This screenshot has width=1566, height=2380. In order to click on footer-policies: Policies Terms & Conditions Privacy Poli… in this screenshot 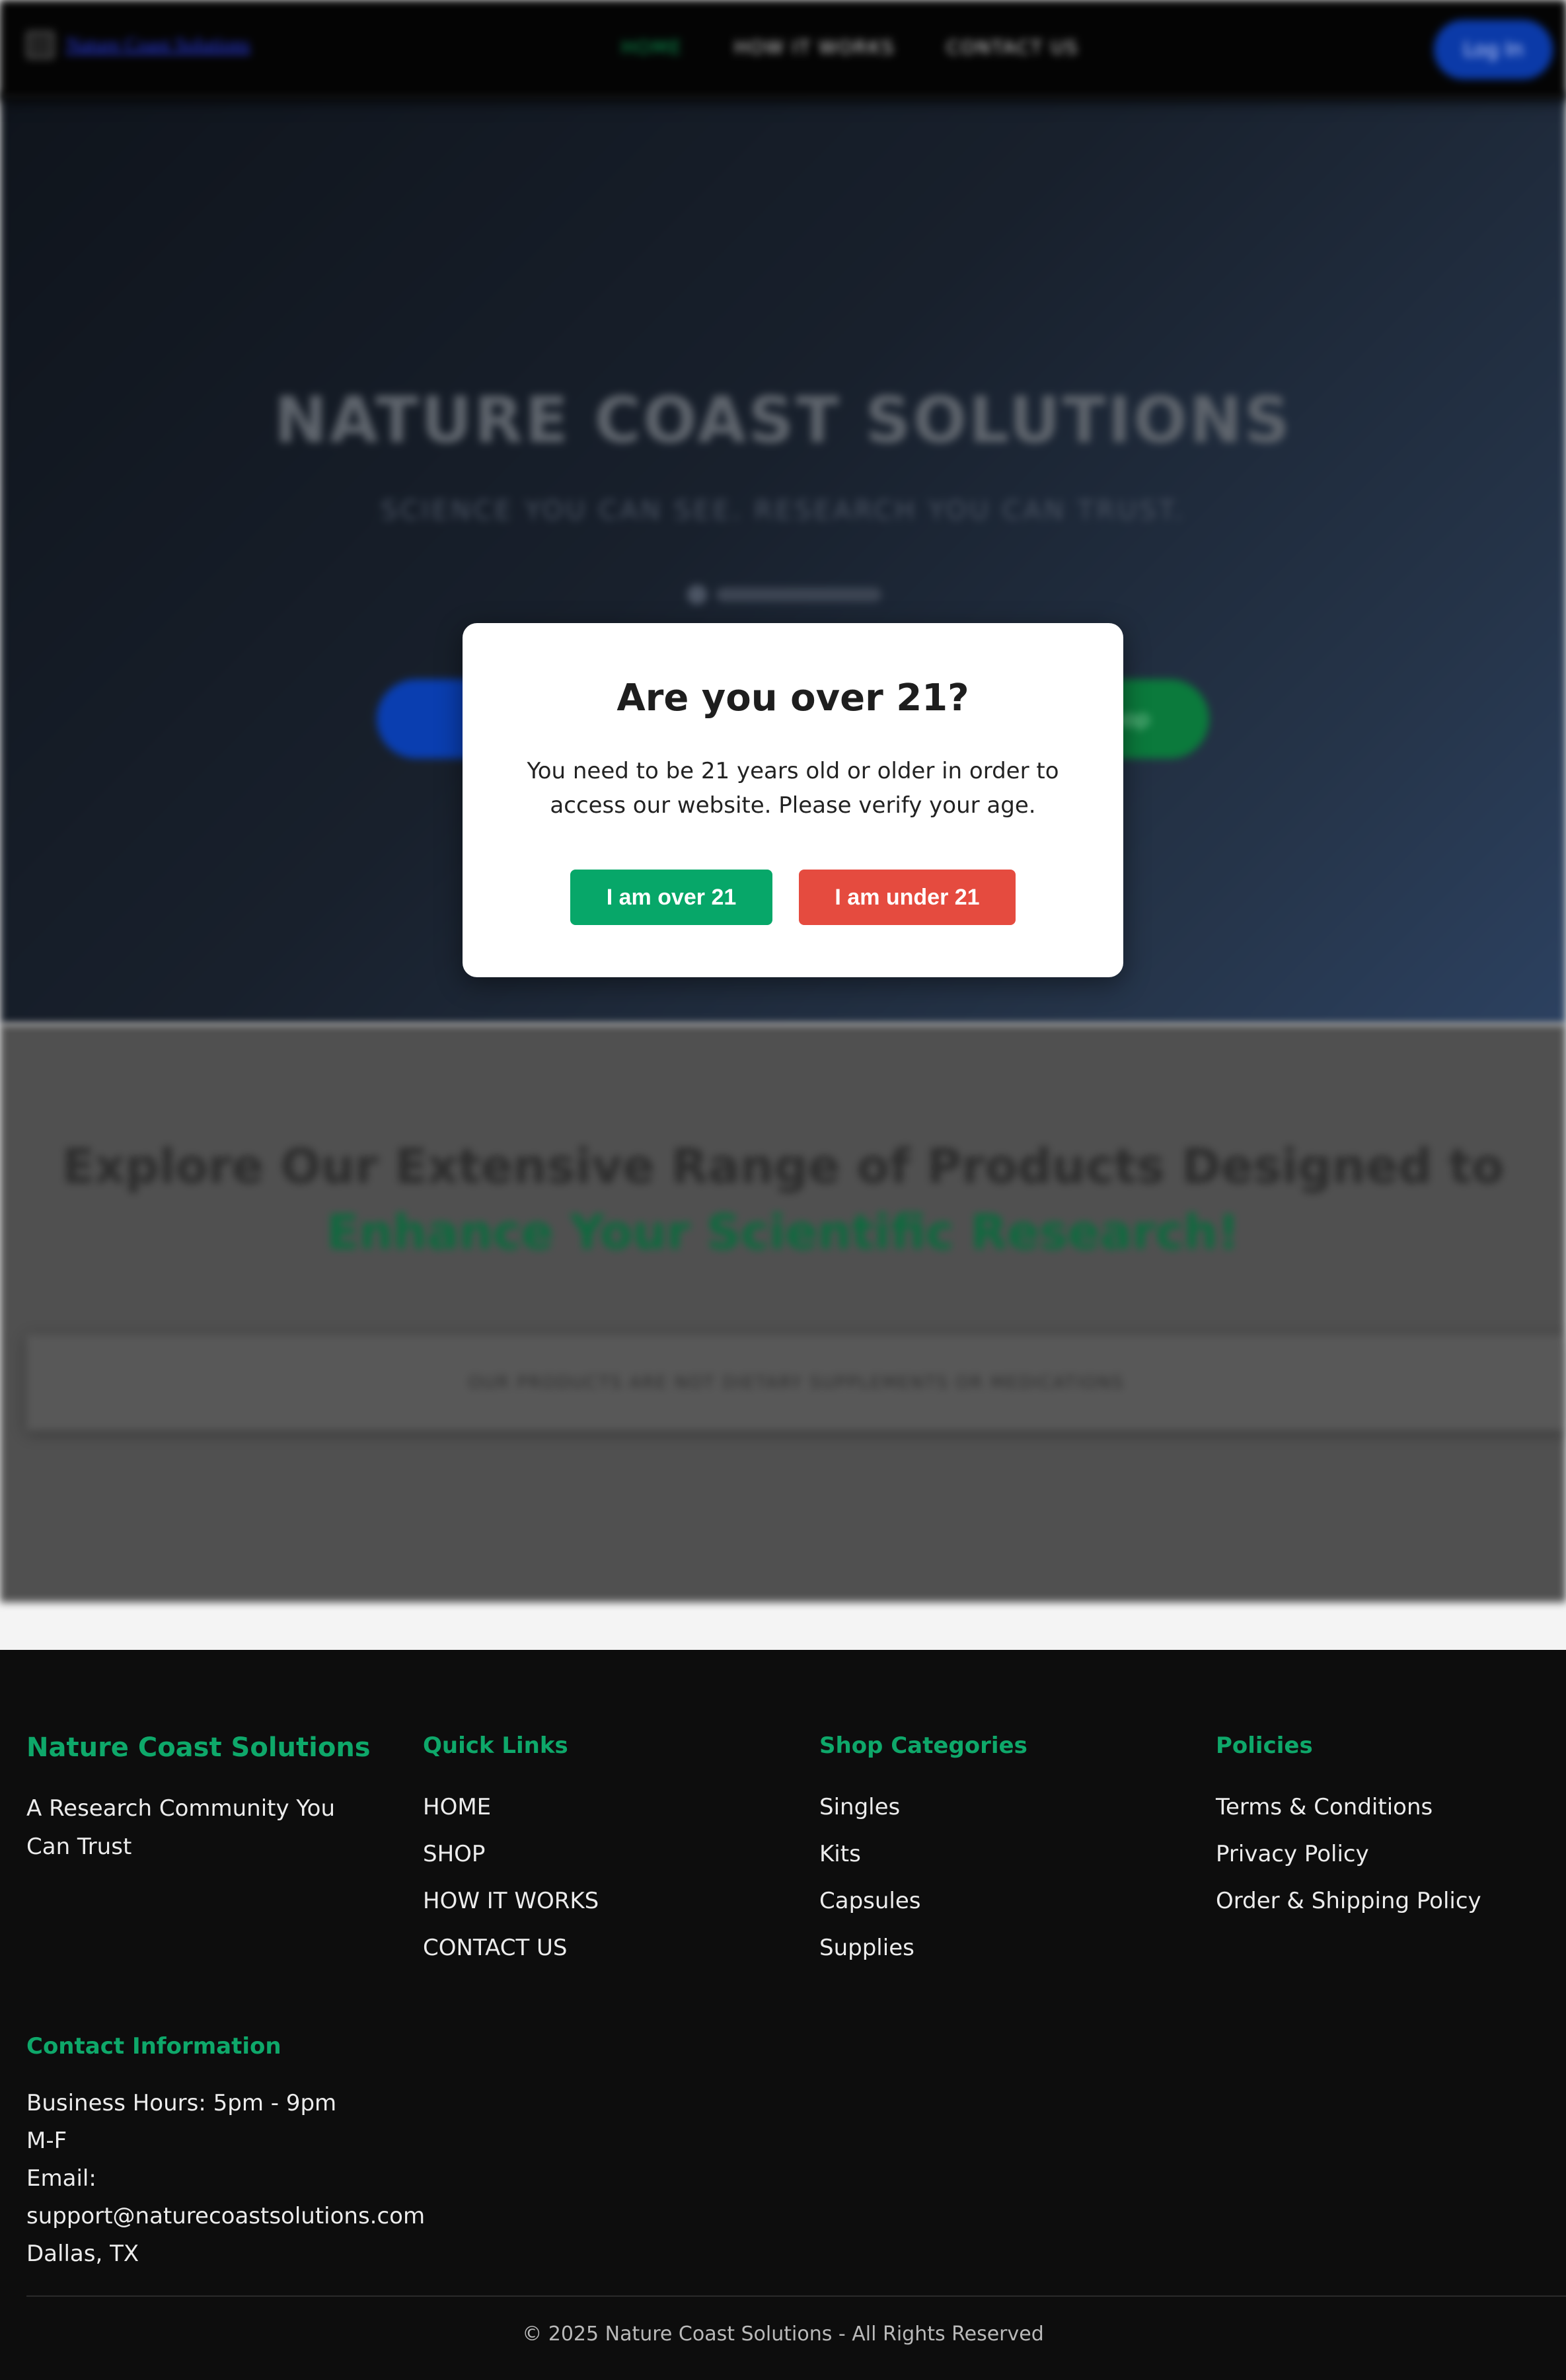, I will do `click(1348, 1828)`.